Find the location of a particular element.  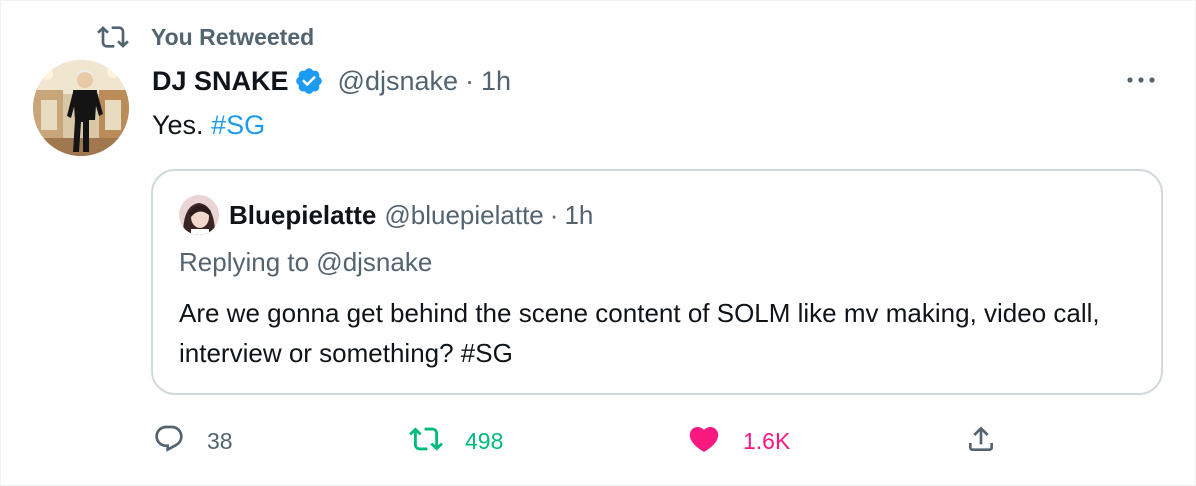

author-handle: @djsnake is located at coordinates (398, 81).